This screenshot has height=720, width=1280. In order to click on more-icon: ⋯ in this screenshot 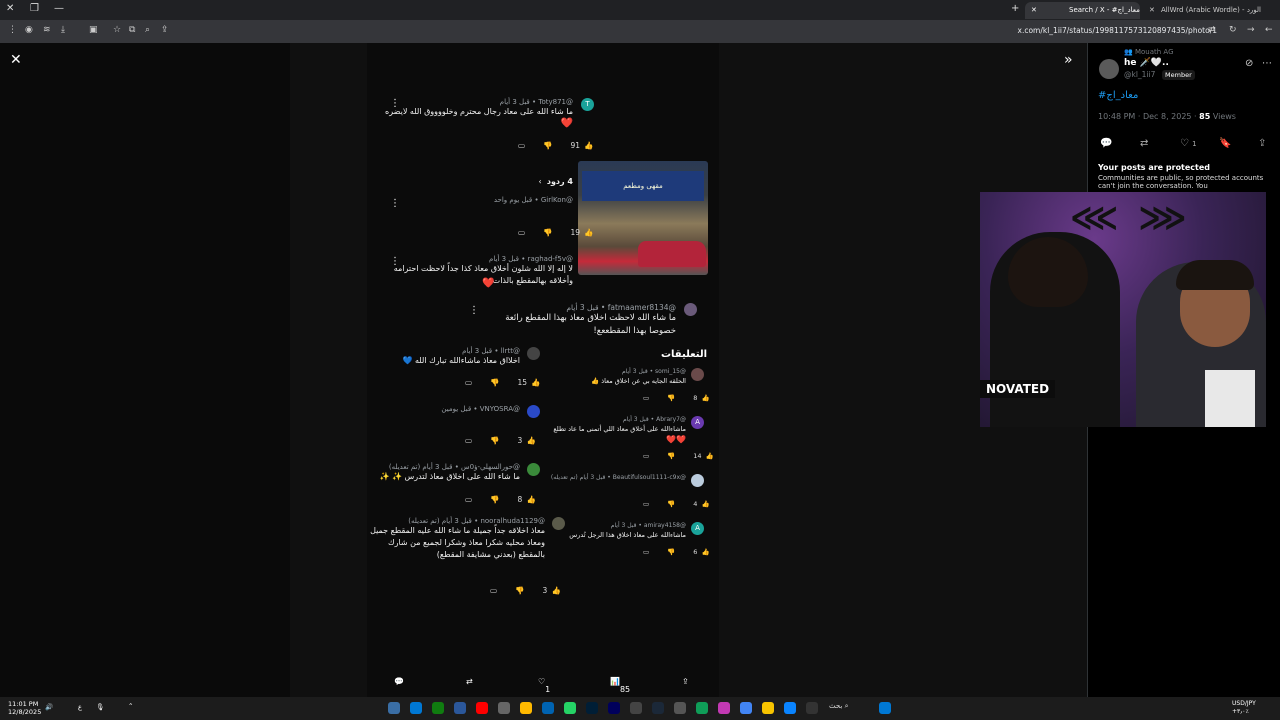, I will do `click(1267, 63)`.